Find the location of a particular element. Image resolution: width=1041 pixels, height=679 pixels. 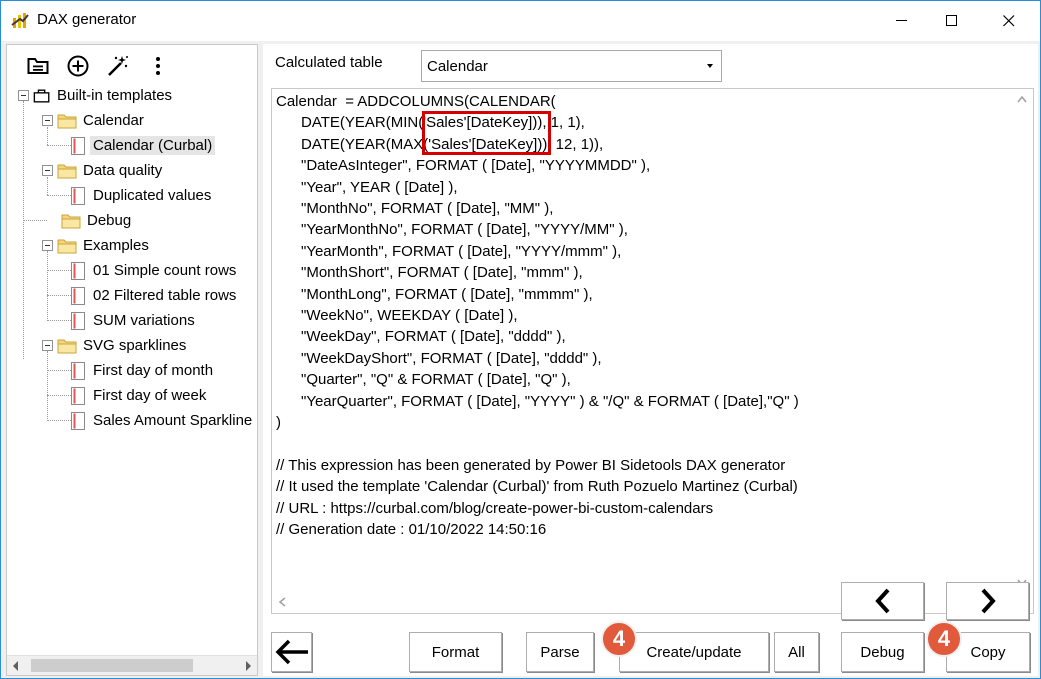

tree-label: First day of week is located at coordinates (150, 395).